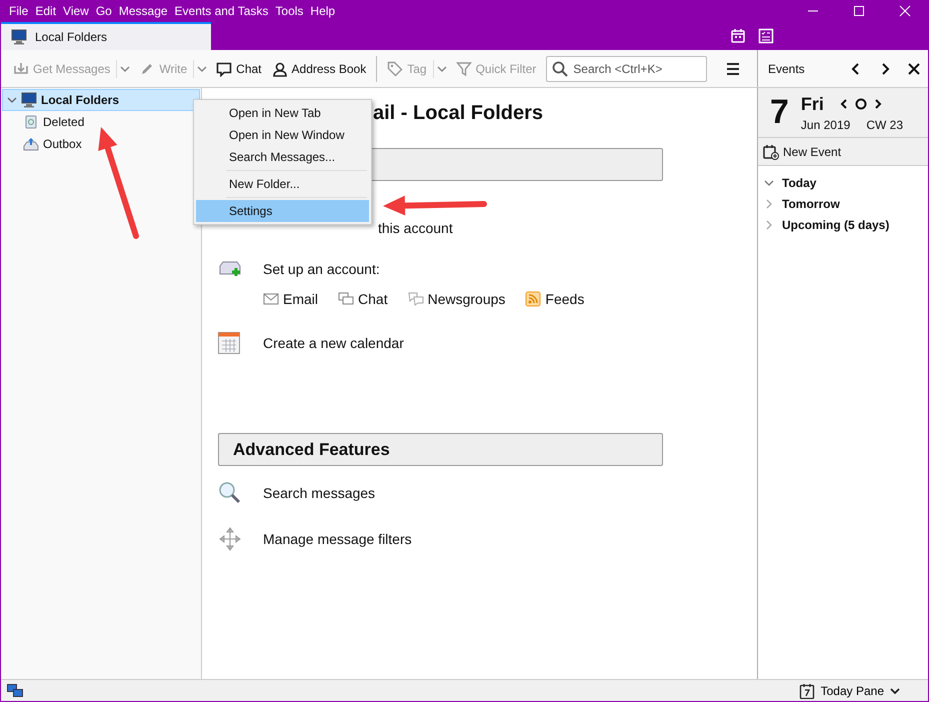 The image size is (929, 702). Describe the element at coordinates (458, 114) in the screenshot. I see `page-title: ail - Local Folders` at that location.